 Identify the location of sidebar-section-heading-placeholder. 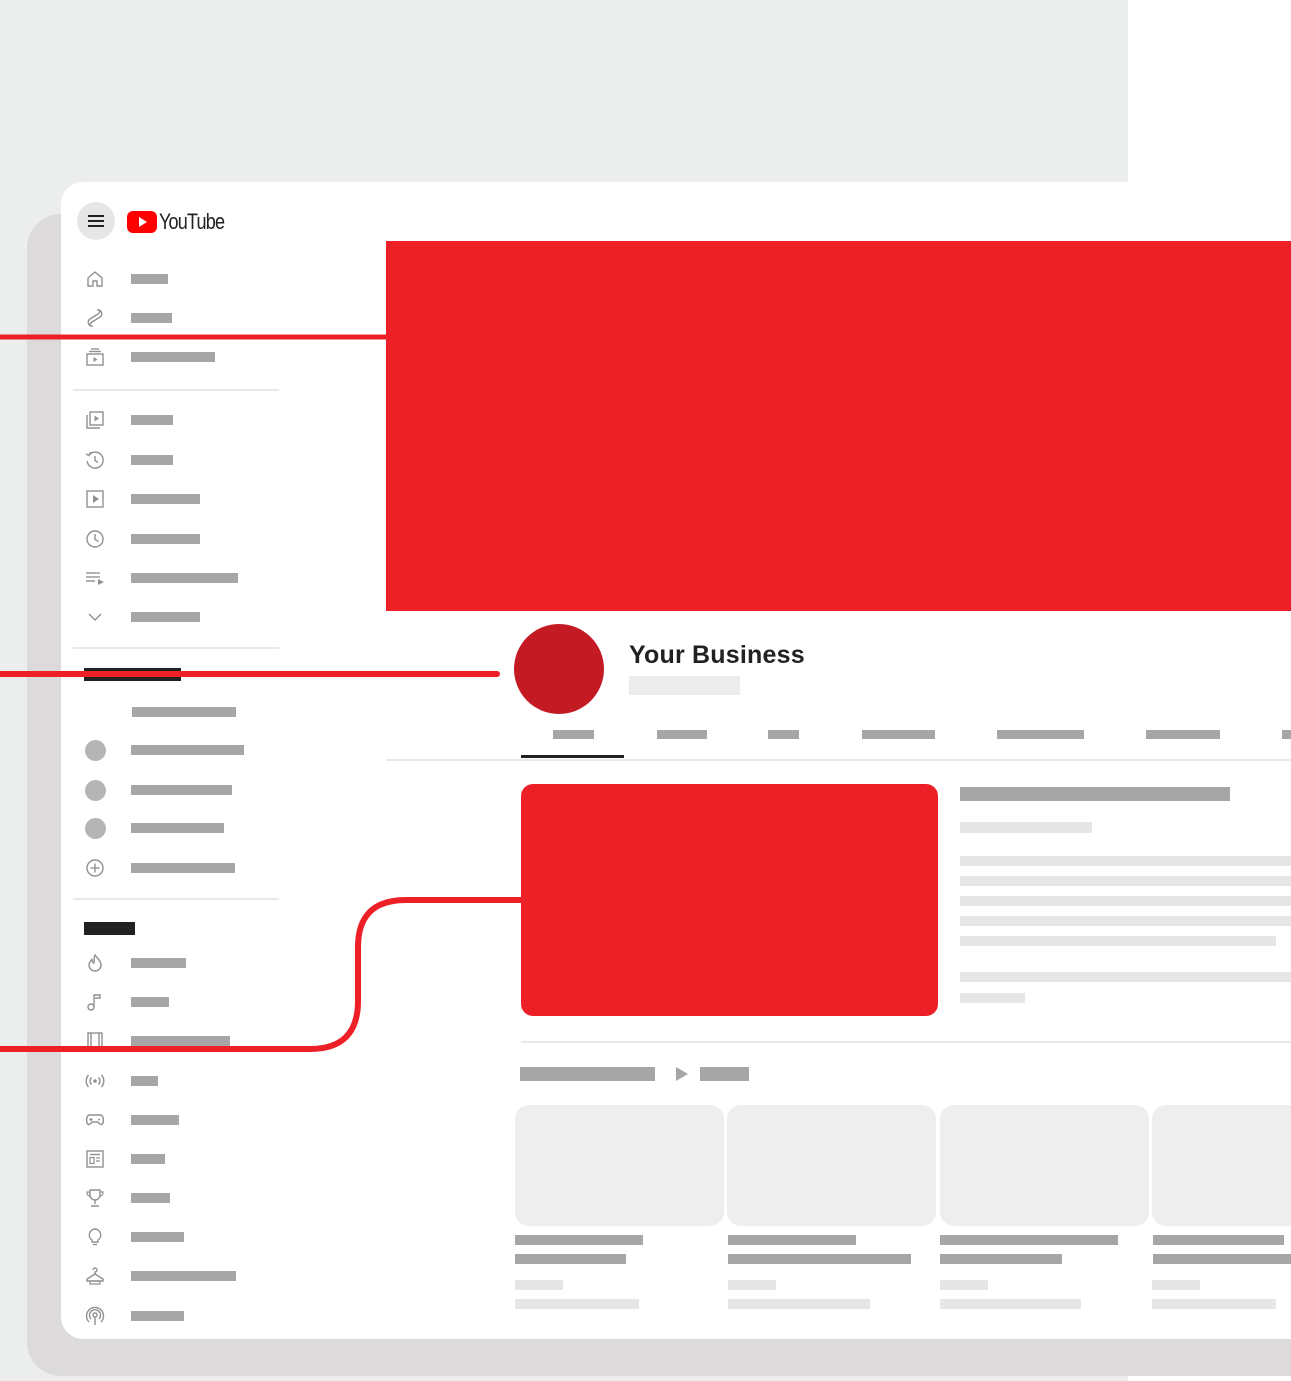
(132, 674).